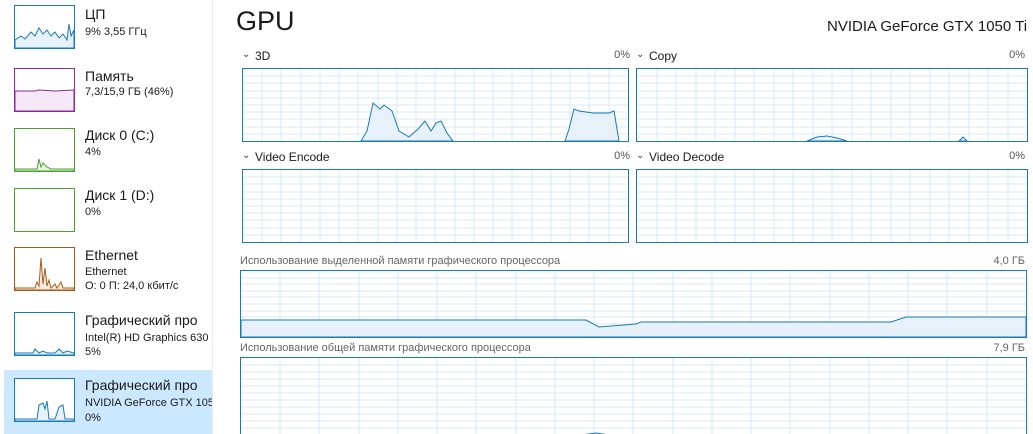 The image size is (1033, 434). Describe the element at coordinates (149, 403) in the screenshot. I see `sidebar-item-detail: NVIDIA GeForce GTX 105` at that location.